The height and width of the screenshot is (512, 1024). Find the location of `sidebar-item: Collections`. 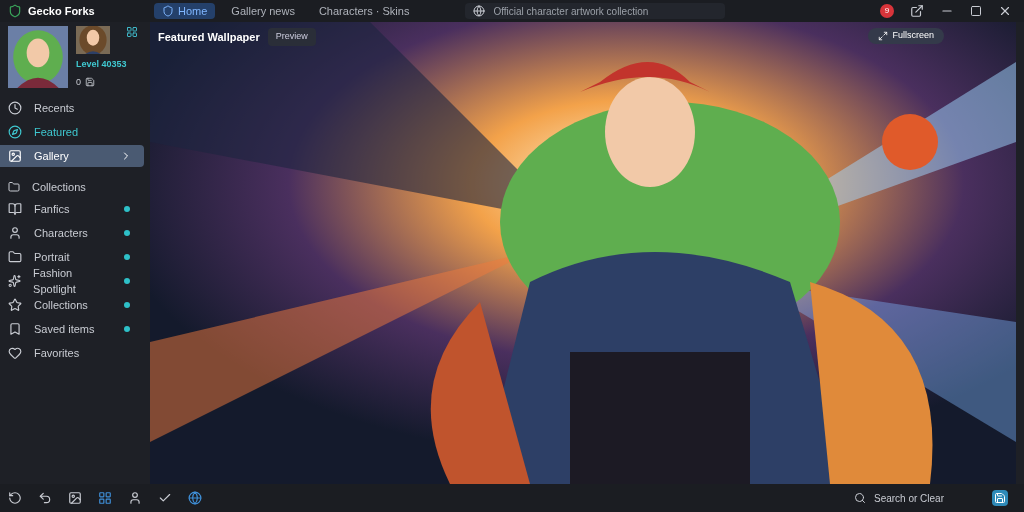

sidebar-item: Collections is located at coordinates (75, 305).